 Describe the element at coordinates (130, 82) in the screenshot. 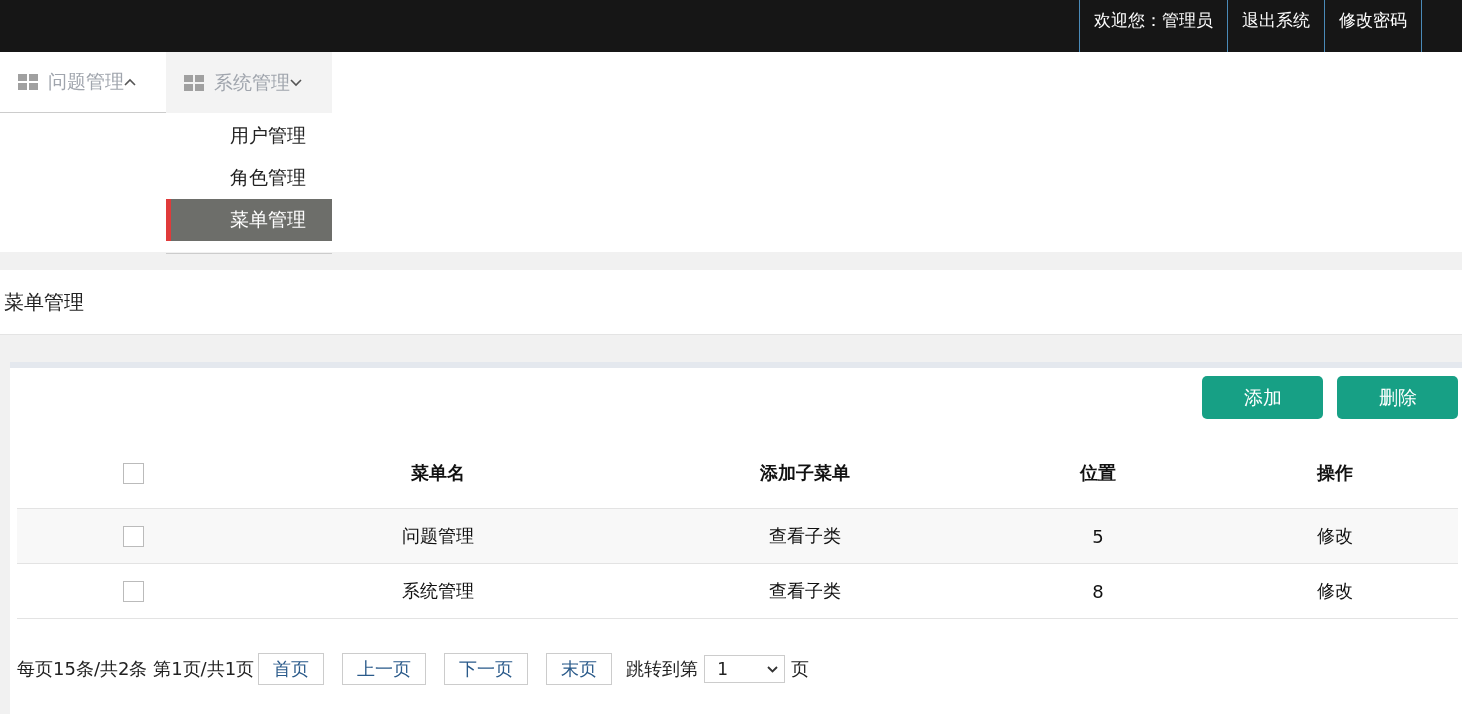

I see `chevron-up-icon` at that location.